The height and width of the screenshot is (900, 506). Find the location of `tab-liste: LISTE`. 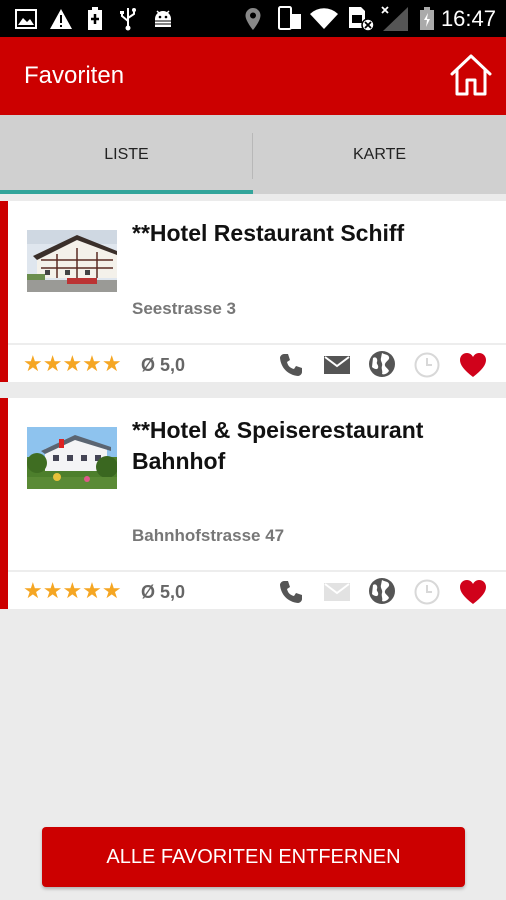

tab-liste: LISTE is located at coordinates (126, 154).